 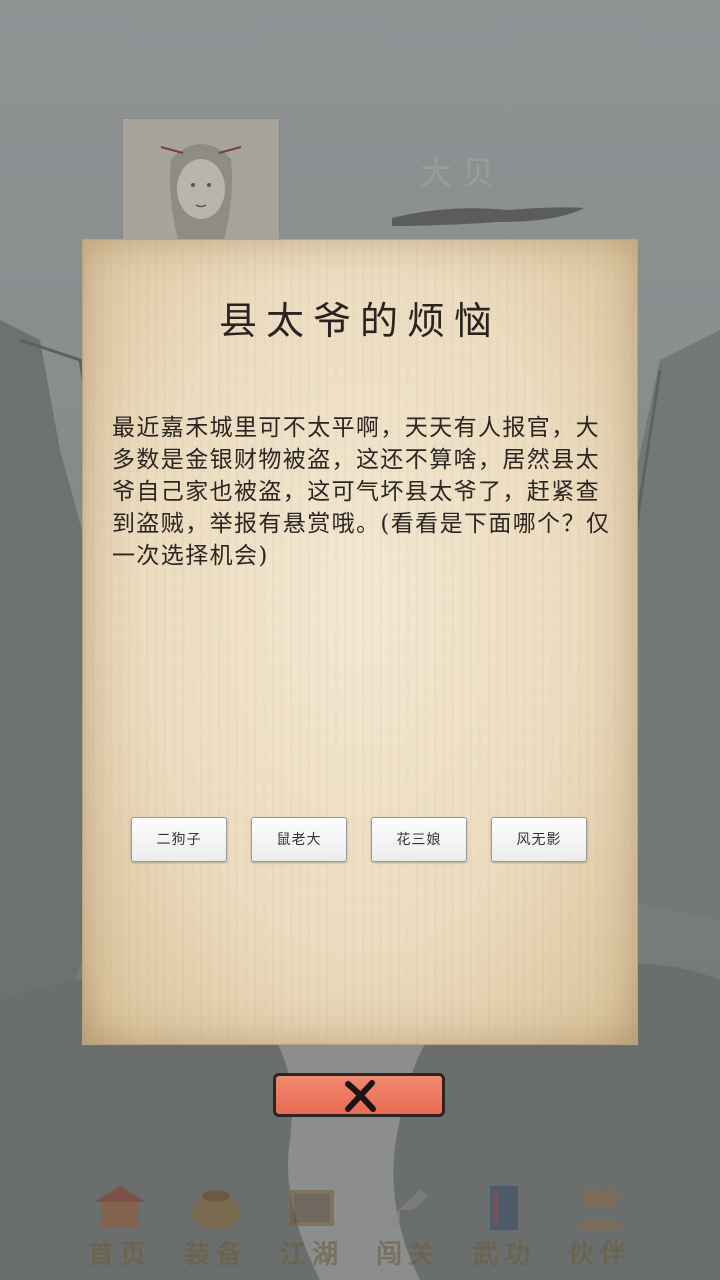 I want to click on close-x-icon, so click(x=360, y=1096).